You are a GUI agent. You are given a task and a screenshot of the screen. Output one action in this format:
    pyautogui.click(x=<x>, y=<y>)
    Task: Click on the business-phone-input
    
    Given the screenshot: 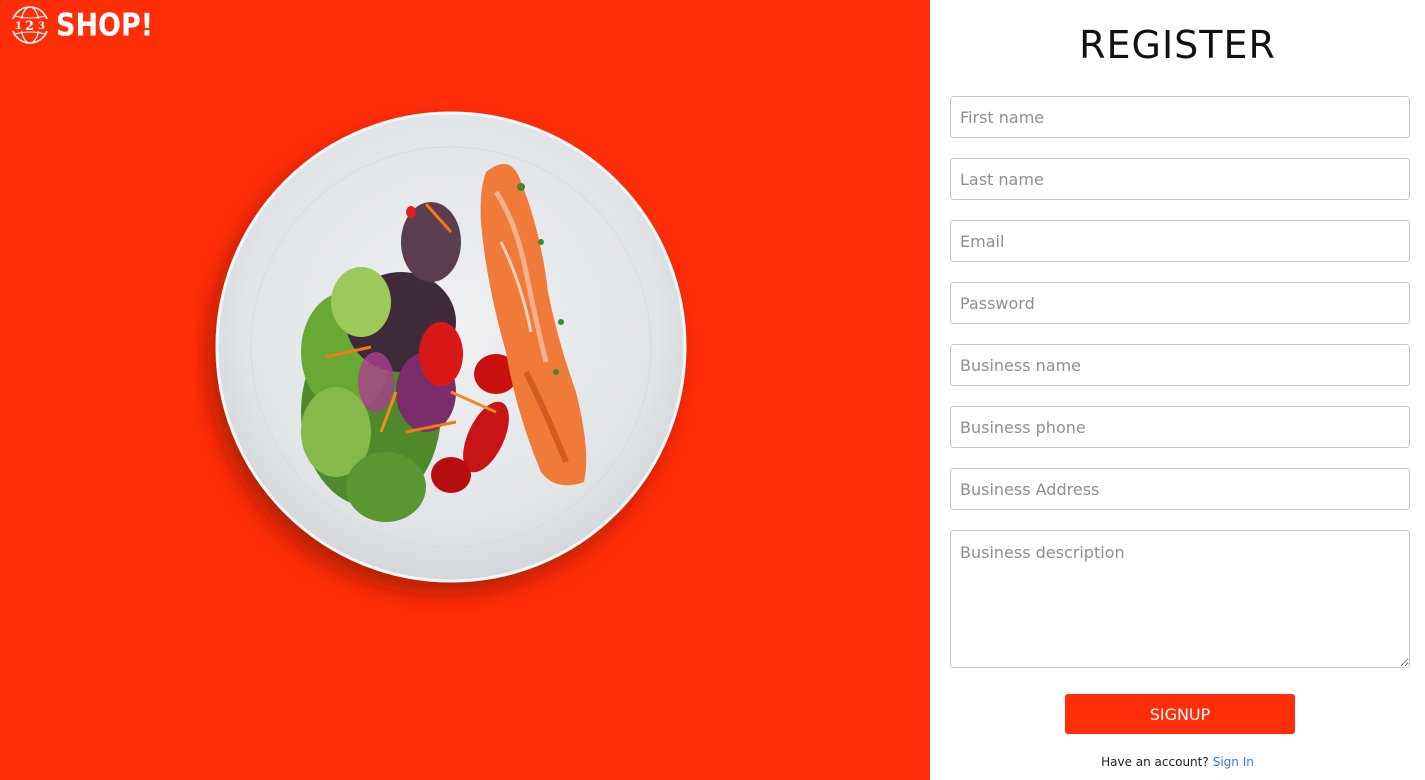 What is the action you would take?
    pyautogui.click(x=1180, y=427)
    